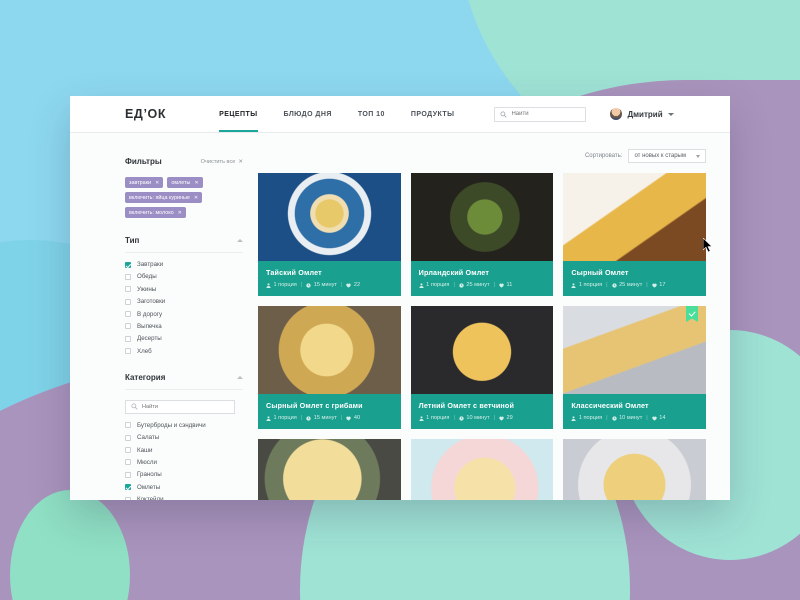 This screenshot has height=600, width=800. I want to click on recipe-caption: Сырный Омлет 1 порция | 25 минут | 17, so click(634, 278).